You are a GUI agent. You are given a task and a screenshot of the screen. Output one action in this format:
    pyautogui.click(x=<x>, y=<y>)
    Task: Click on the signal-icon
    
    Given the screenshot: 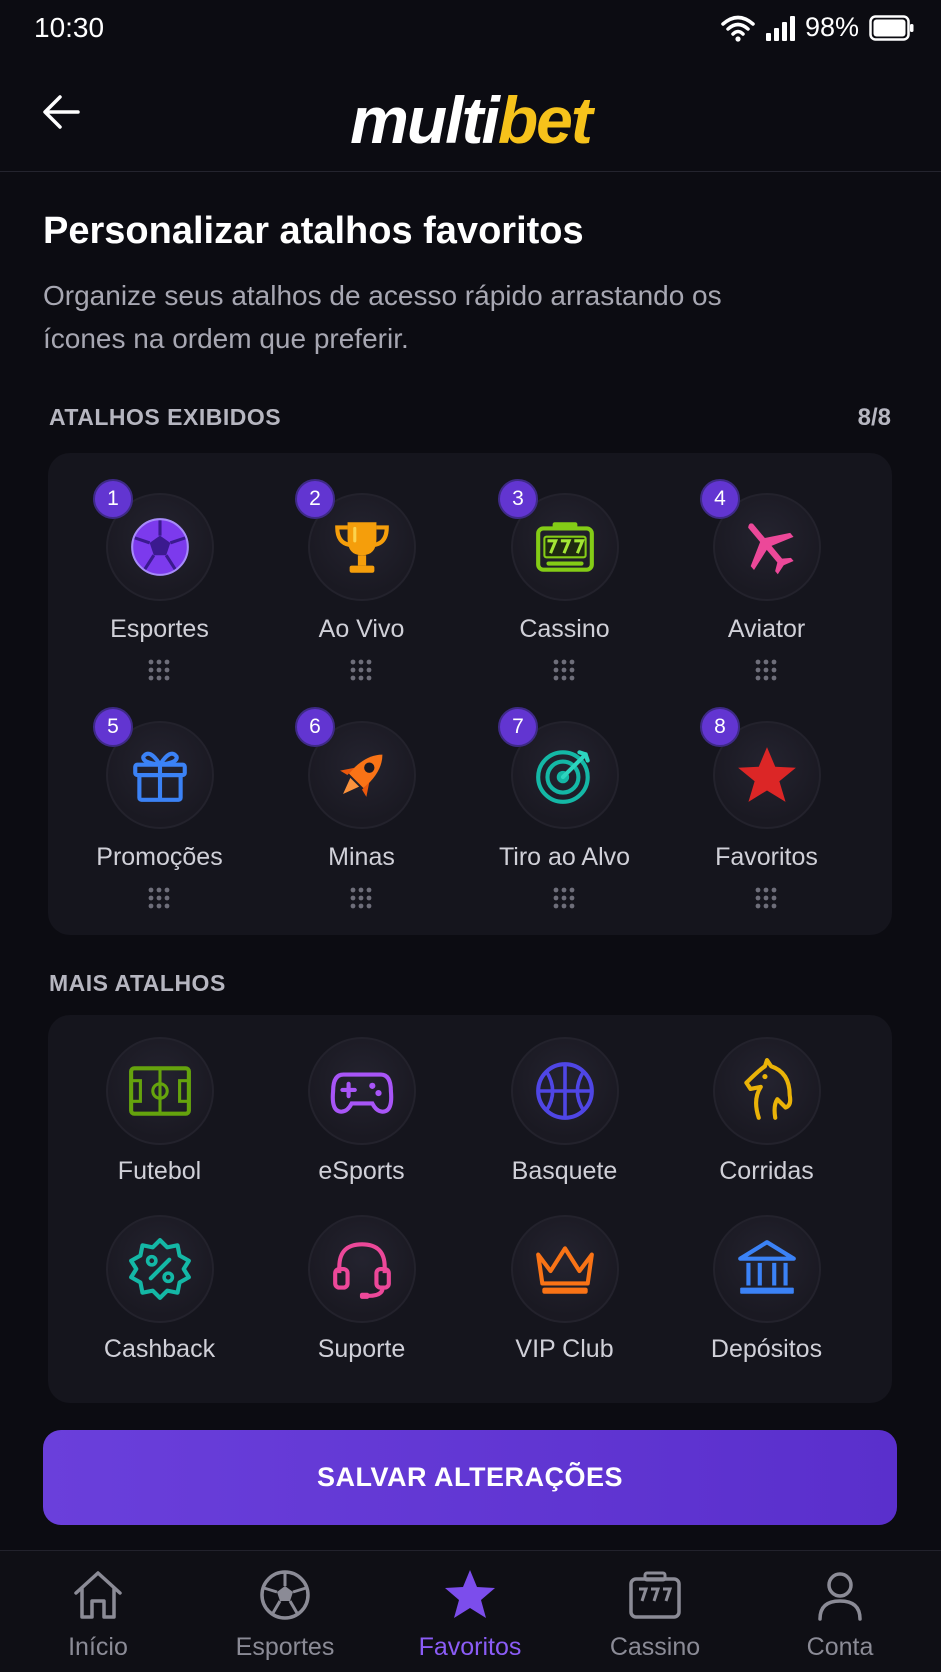 What is the action you would take?
    pyautogui.click(x=780, y=28)
    